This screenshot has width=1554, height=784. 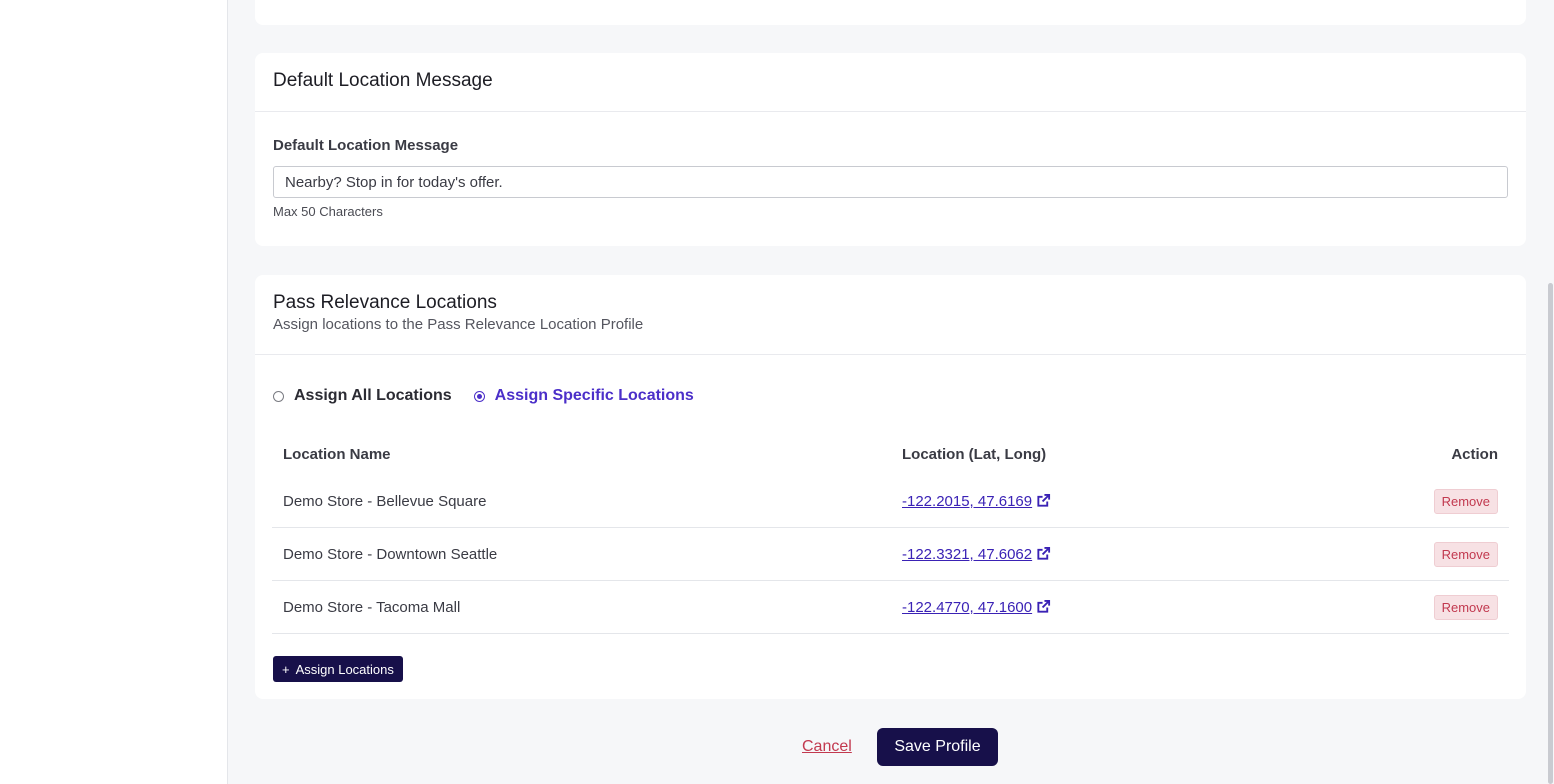 What do you see at coordinates (479, 396) in the screenshot?
I see `radio-checked-icon` at bounding box center [479, 396].